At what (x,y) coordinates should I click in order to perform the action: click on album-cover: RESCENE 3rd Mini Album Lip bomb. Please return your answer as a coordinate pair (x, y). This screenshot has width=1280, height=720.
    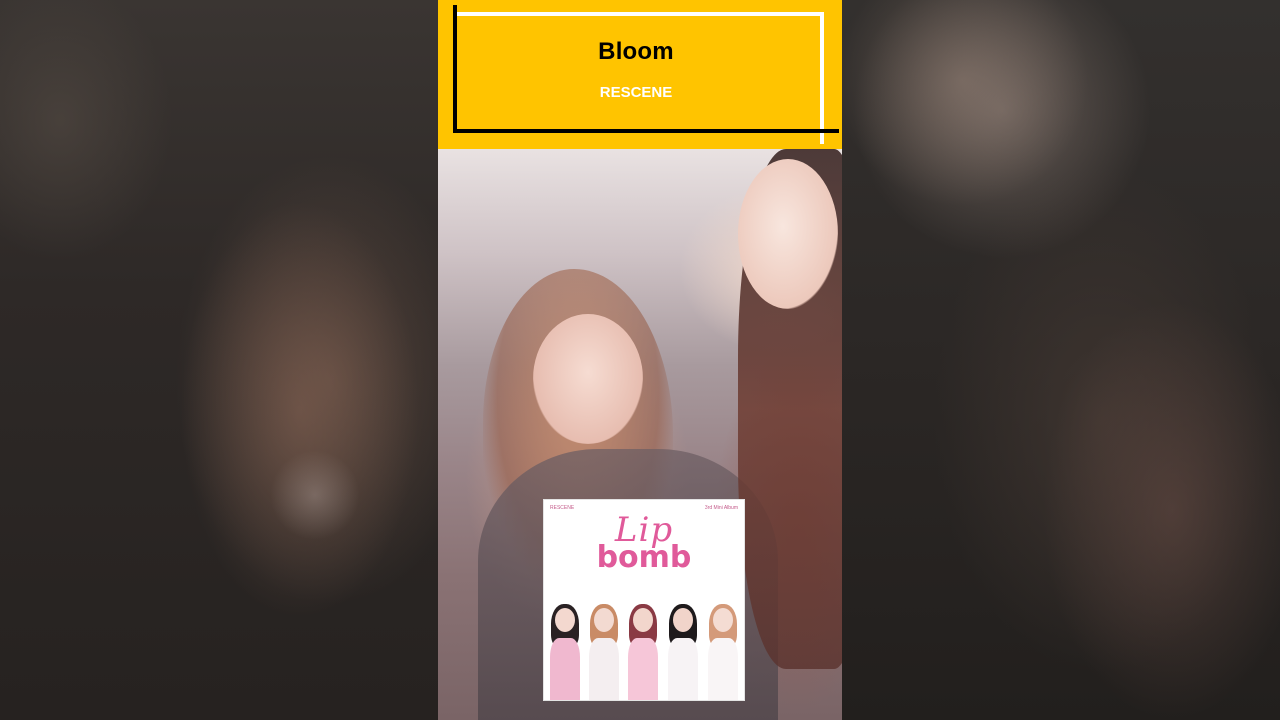
    Looking at the image, I should click on (644, 600).